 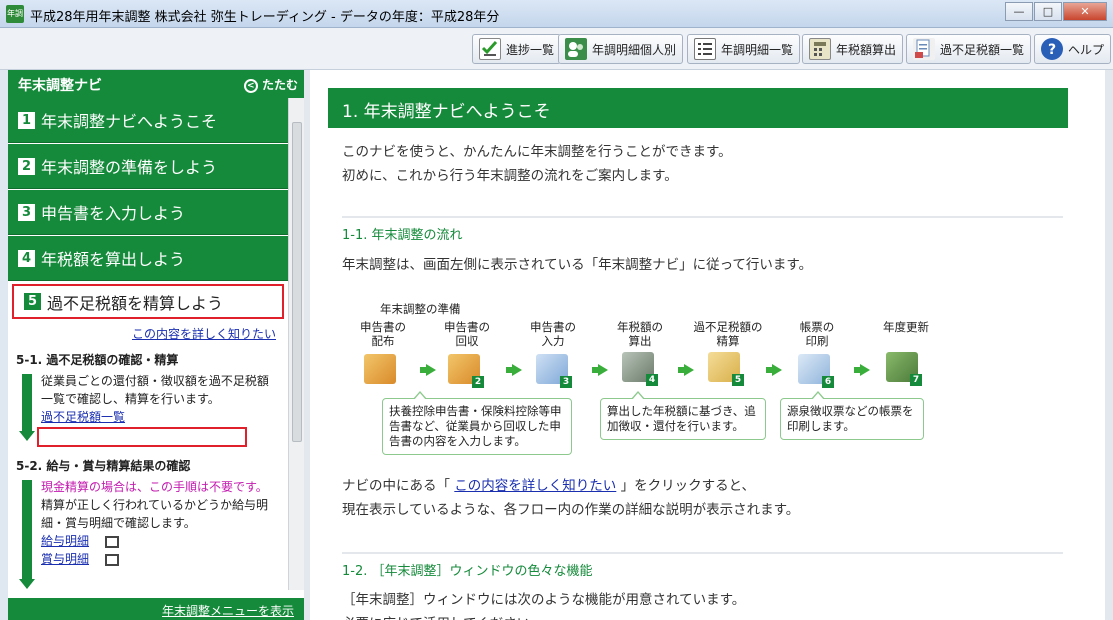 I want to click on detail-list-button: 年調明細一覧, so click(x=744, y=49).